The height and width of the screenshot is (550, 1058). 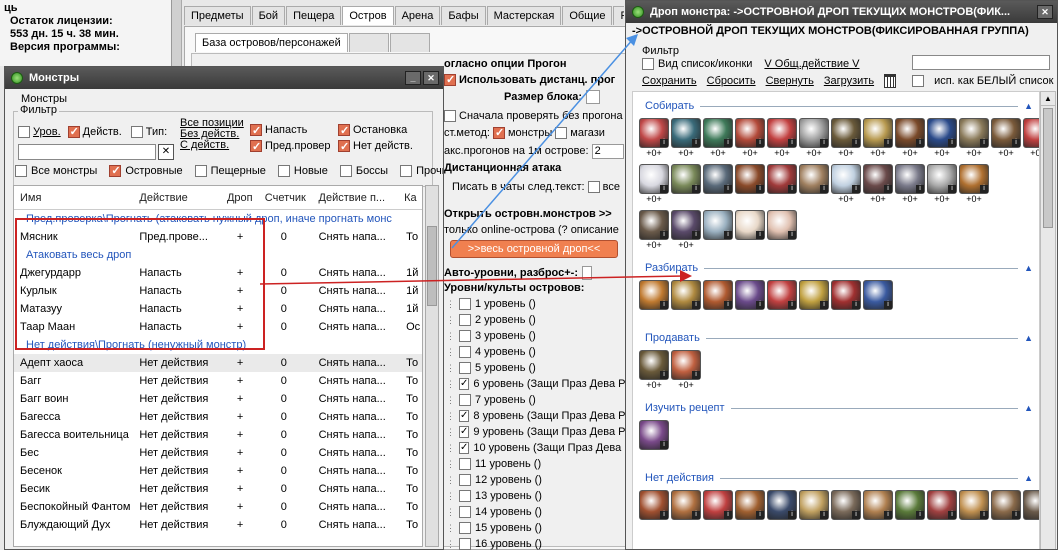 What do you see at coordinates (450, 79) in the screenshot?
I see `use-distant-checkbox` at bounding box center [450, 79].